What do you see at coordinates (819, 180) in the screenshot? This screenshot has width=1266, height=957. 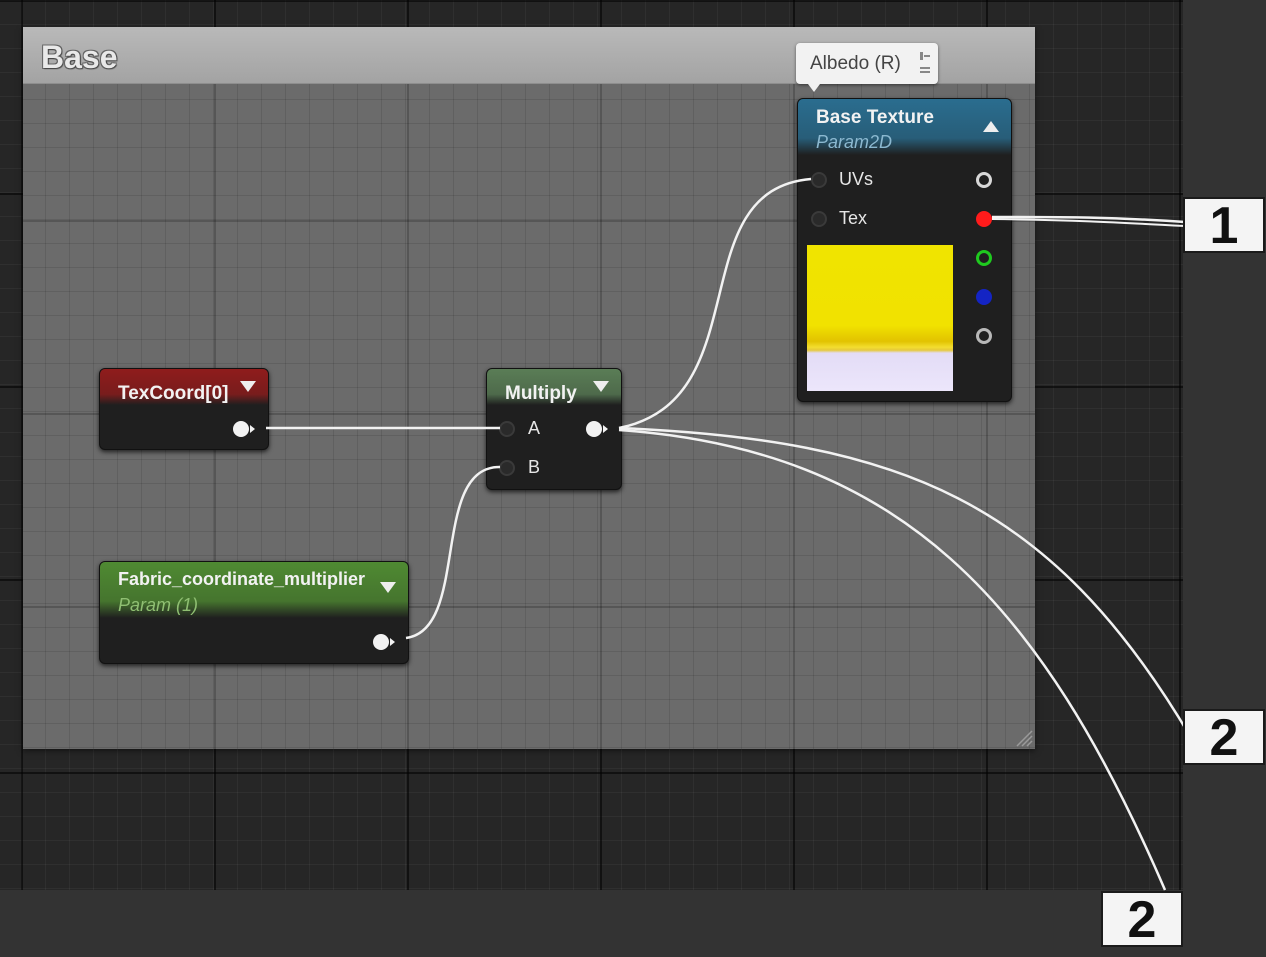 I see `input-pin-uvs` at bounding box center [819, 180].